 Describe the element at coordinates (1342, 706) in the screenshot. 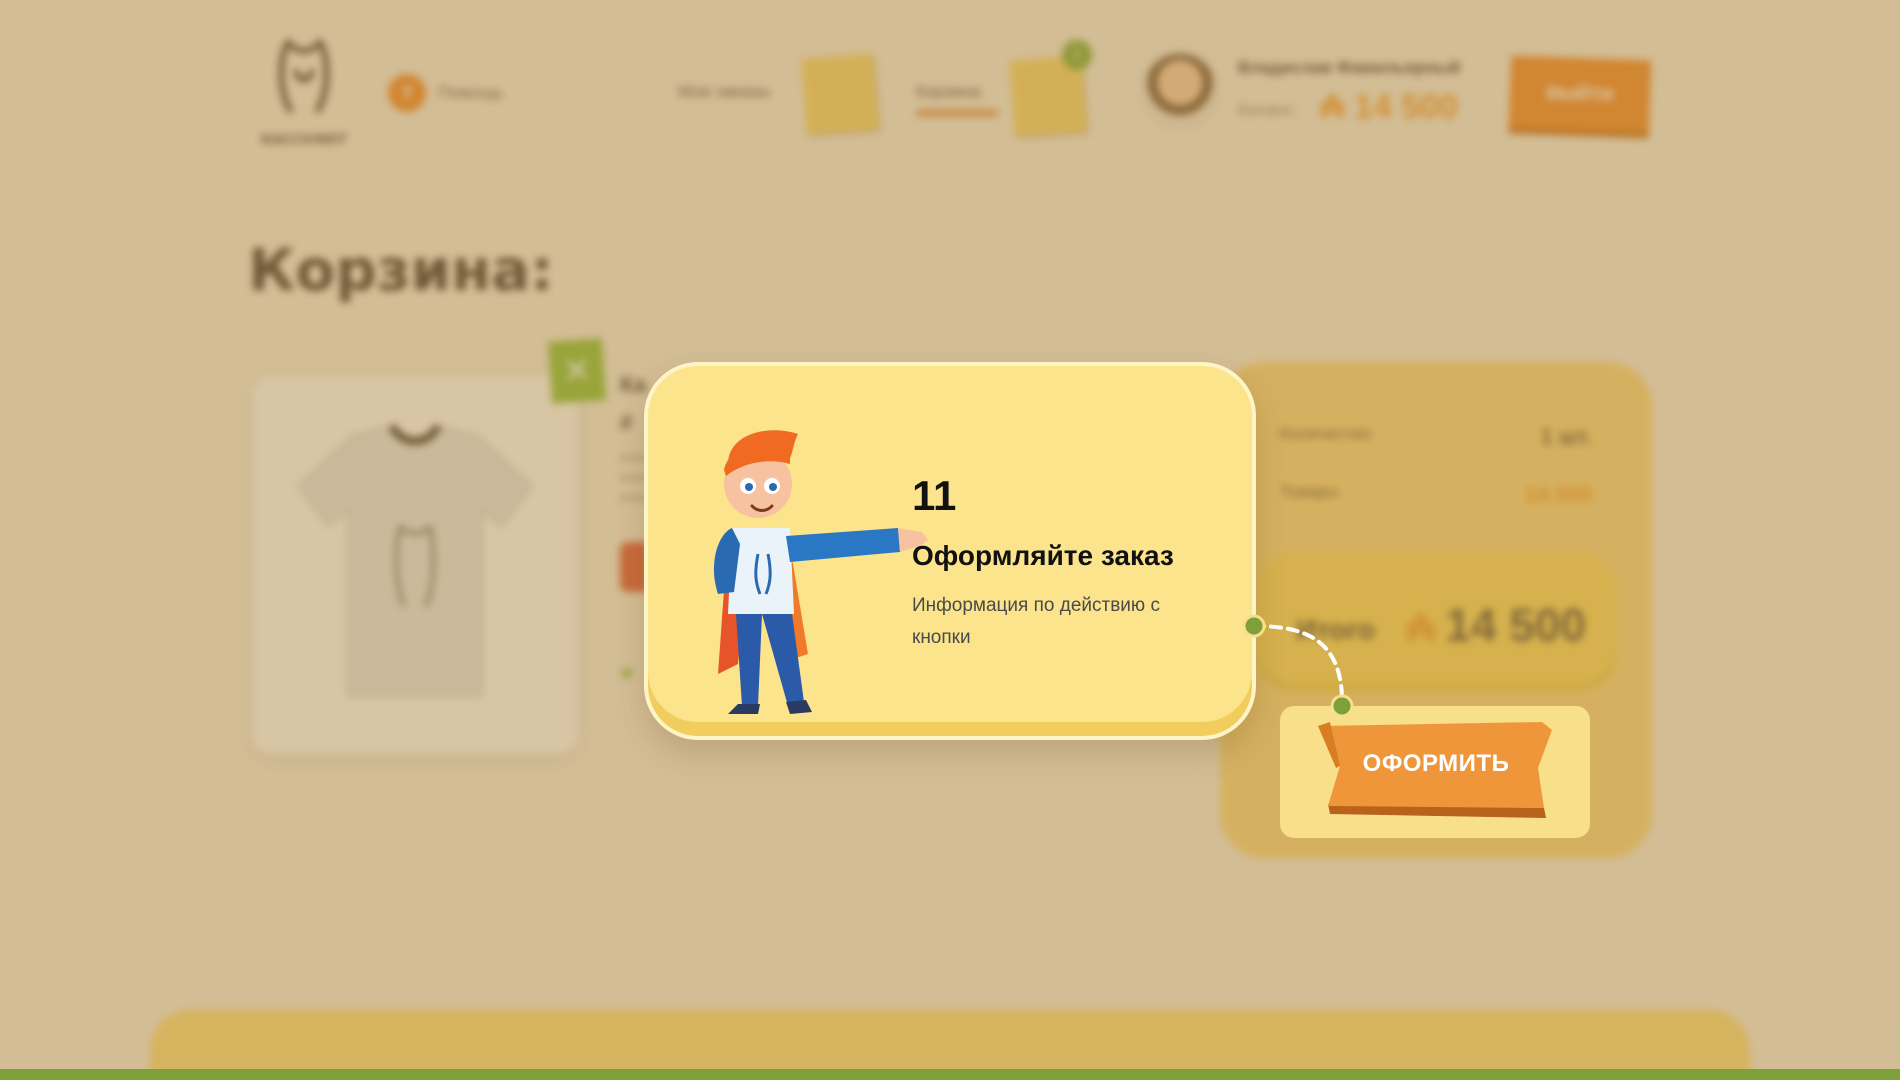

I see `connector-end-dot` at that location.